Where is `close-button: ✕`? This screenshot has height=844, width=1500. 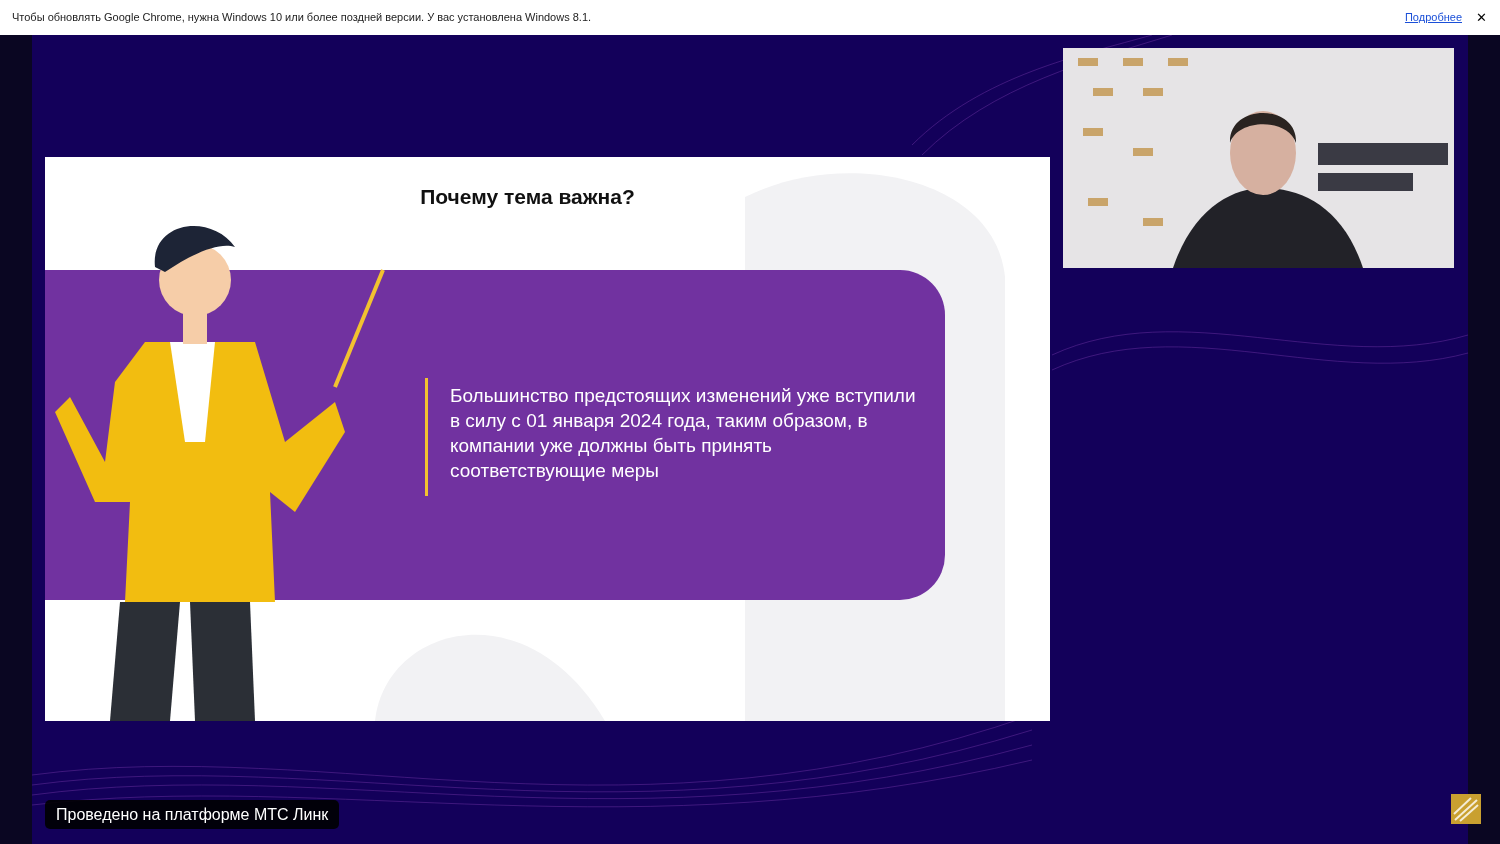 close-button: ✕ is located at coordinates (1481, 17).